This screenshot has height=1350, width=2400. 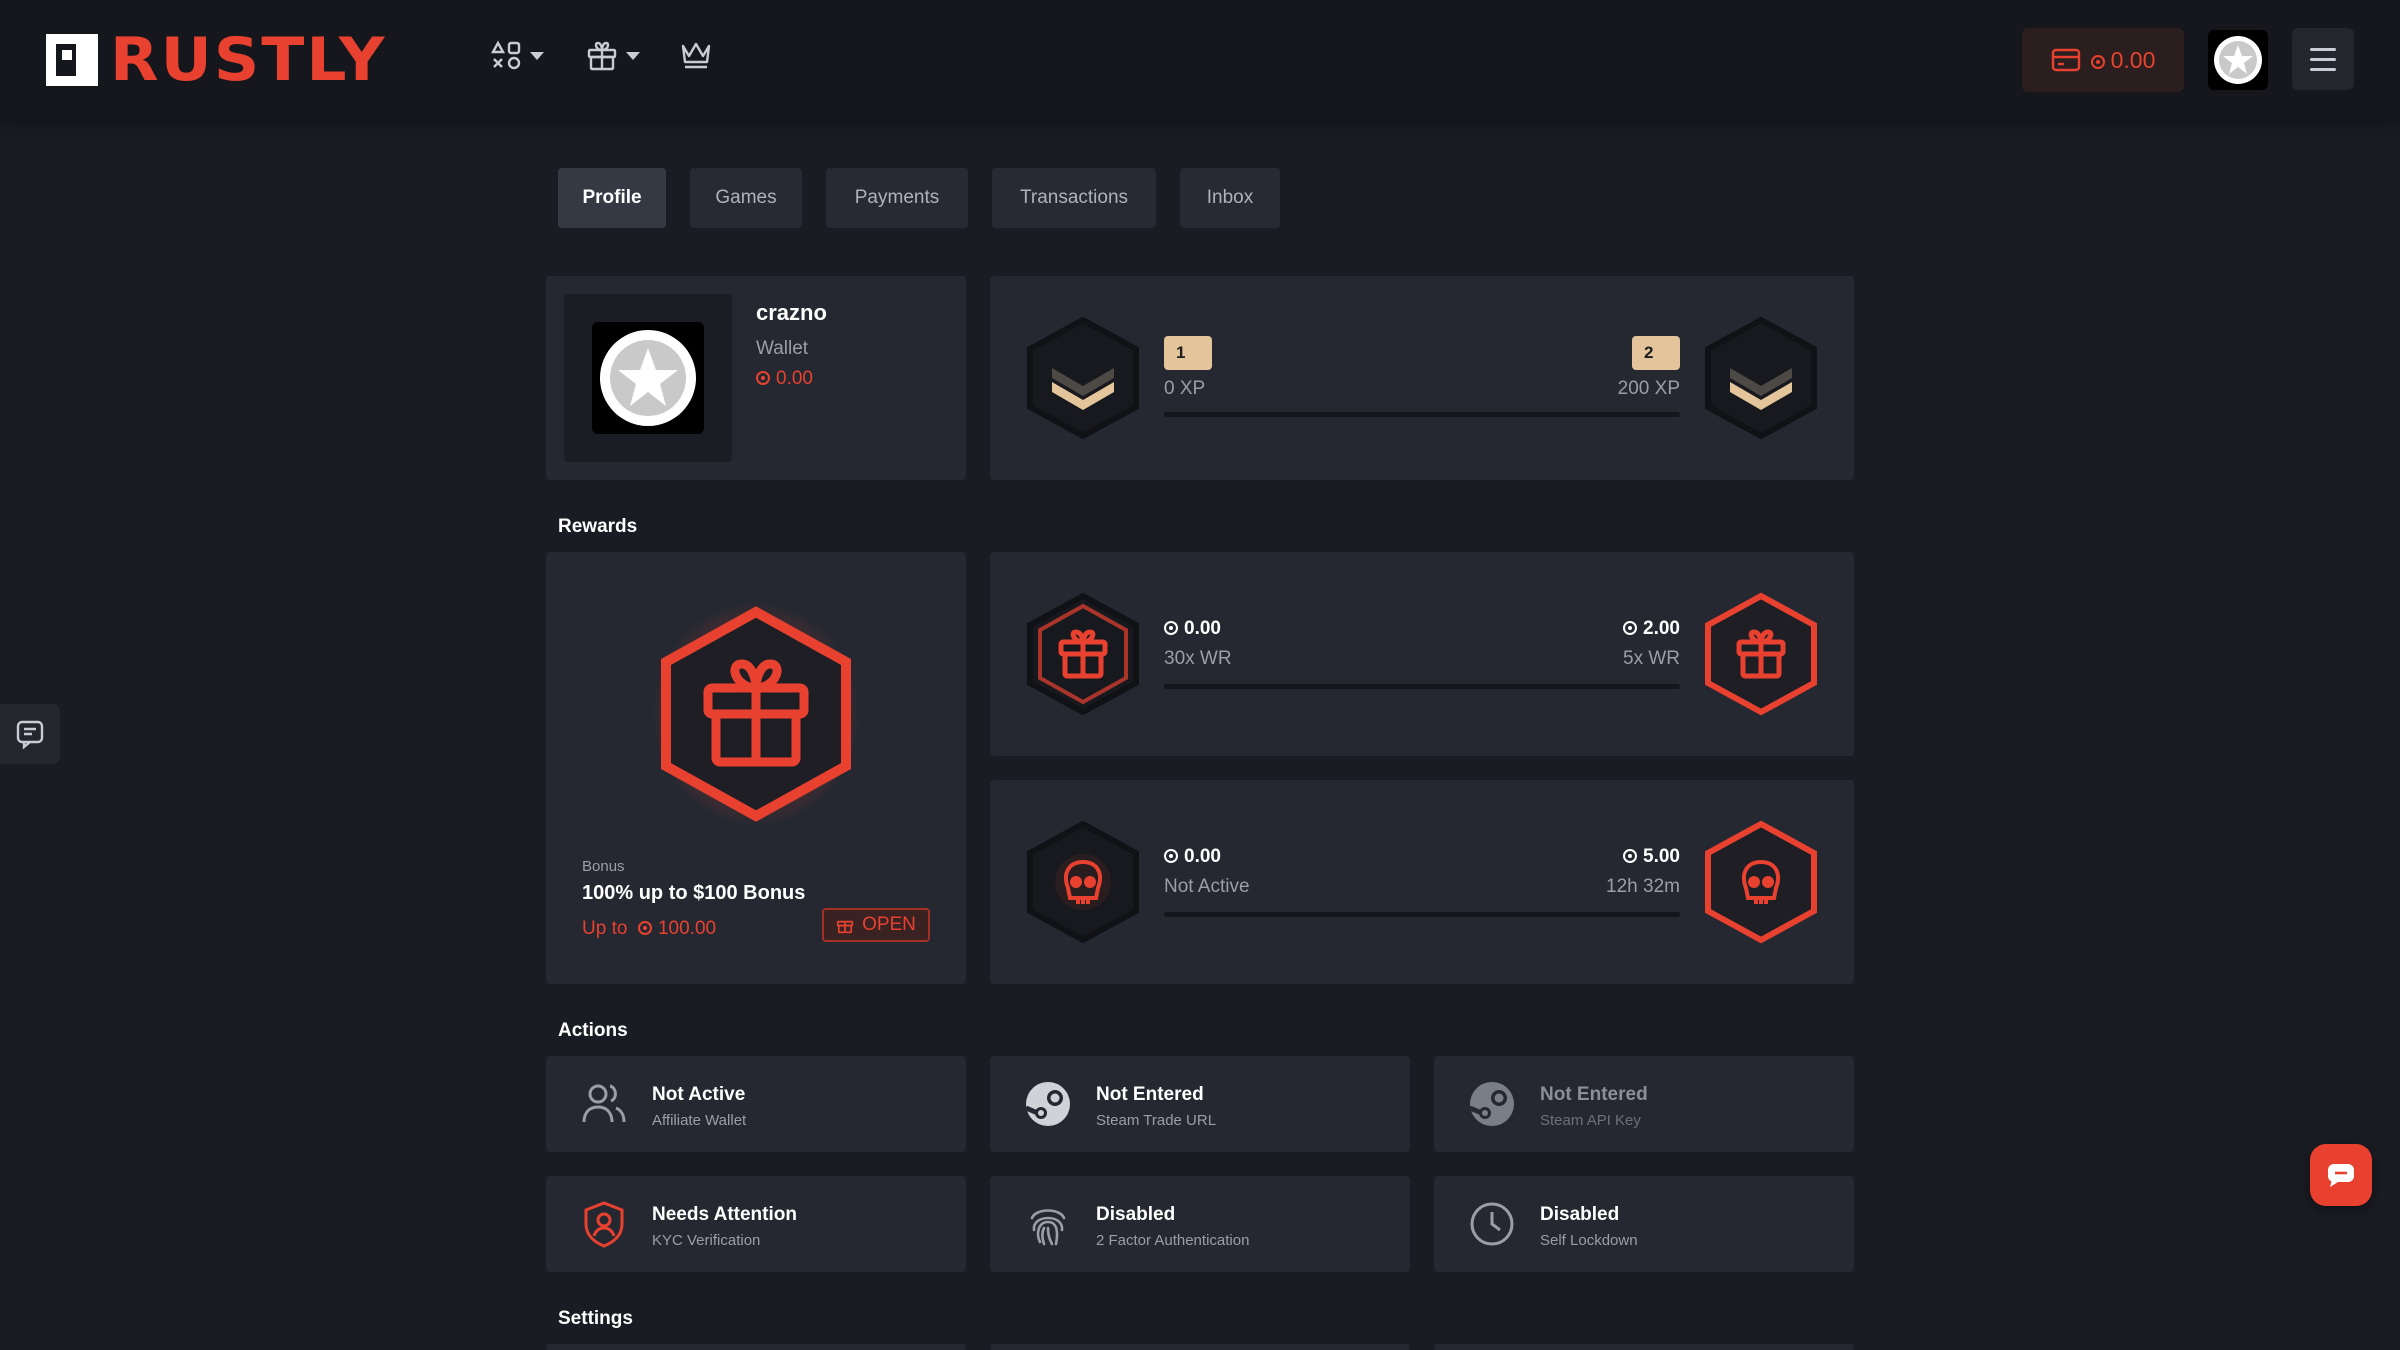 What do you see at coordinates (756, 714) in the screenshot?
I see `bonus-gift-icon` at bounding box center [756, 714].